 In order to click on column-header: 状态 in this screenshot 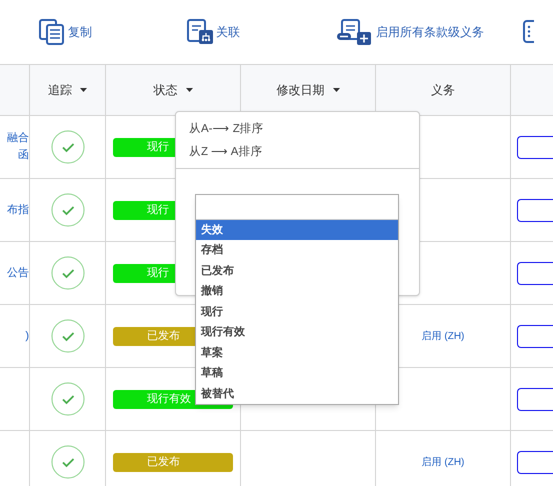, I will do `click(173, 90)`.